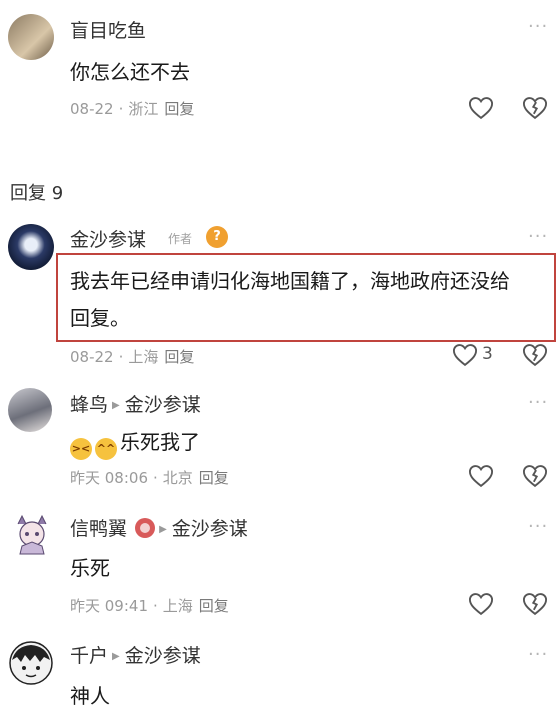 The width and height of the screenshot is (560, 709). I want to click on comment-content: 乐死, so click(90, 568).